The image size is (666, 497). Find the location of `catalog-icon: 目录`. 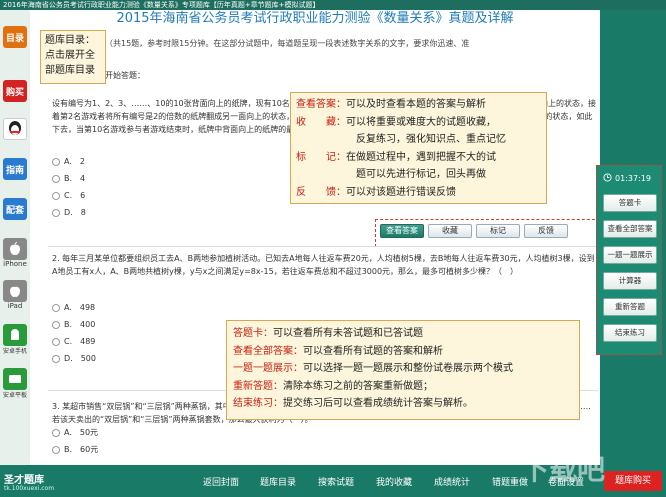

catalog-icon: 目录 is located at coordinates (15, 37).